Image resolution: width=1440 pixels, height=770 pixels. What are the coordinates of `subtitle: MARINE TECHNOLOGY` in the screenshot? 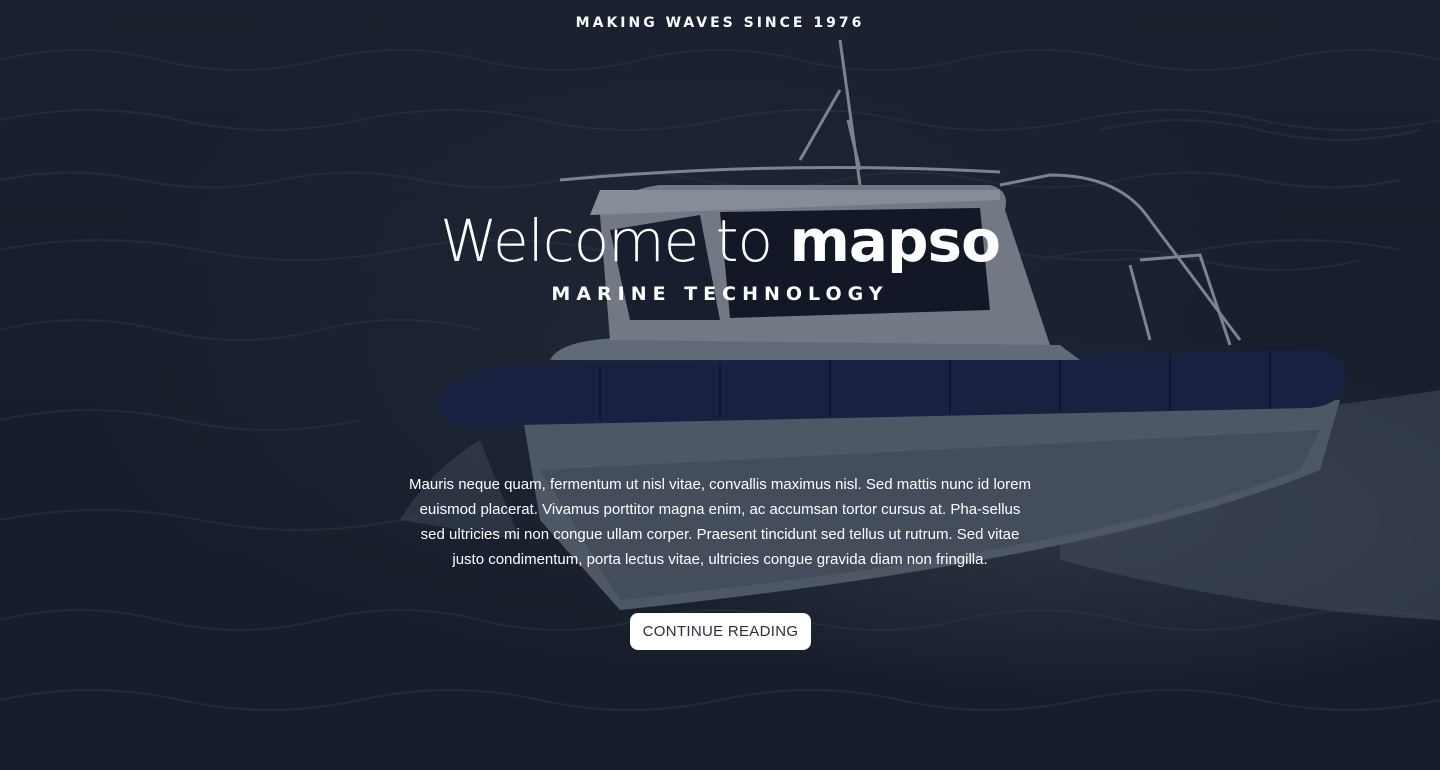 It's located at (720, 294).